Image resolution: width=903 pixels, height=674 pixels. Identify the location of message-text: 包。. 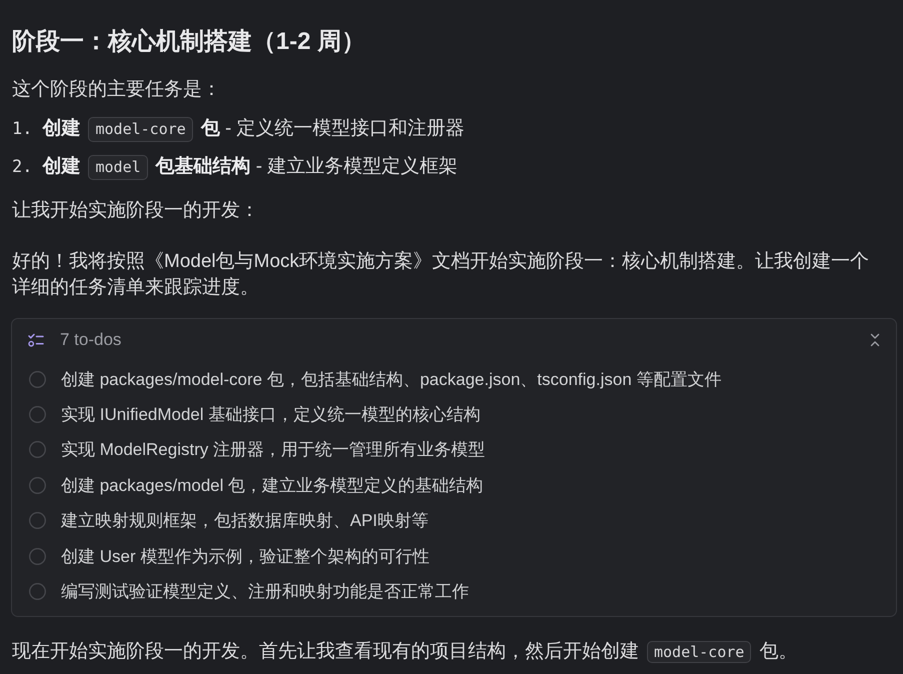
(778, 651).